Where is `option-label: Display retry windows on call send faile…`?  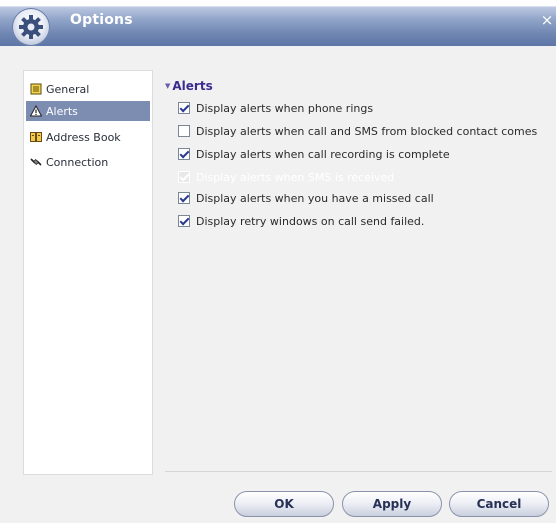
option-label: Display retry windows on call send faile… is located at coordinates (310, 221).